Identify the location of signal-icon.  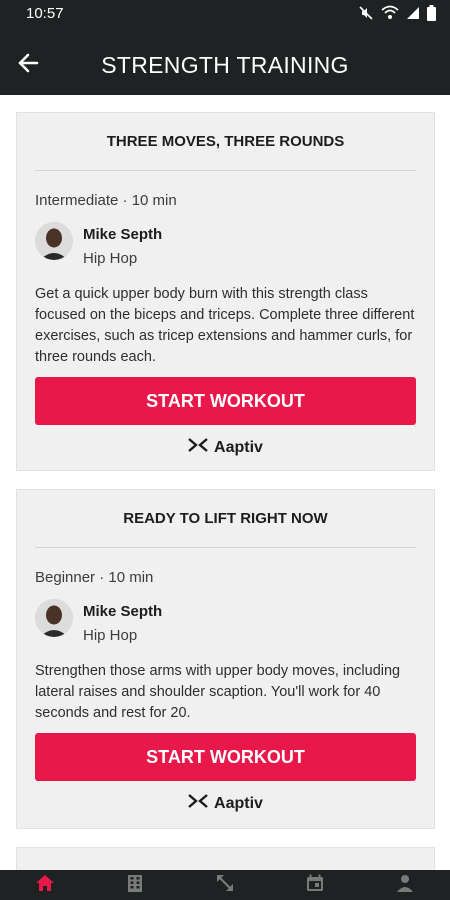
(413, 15).